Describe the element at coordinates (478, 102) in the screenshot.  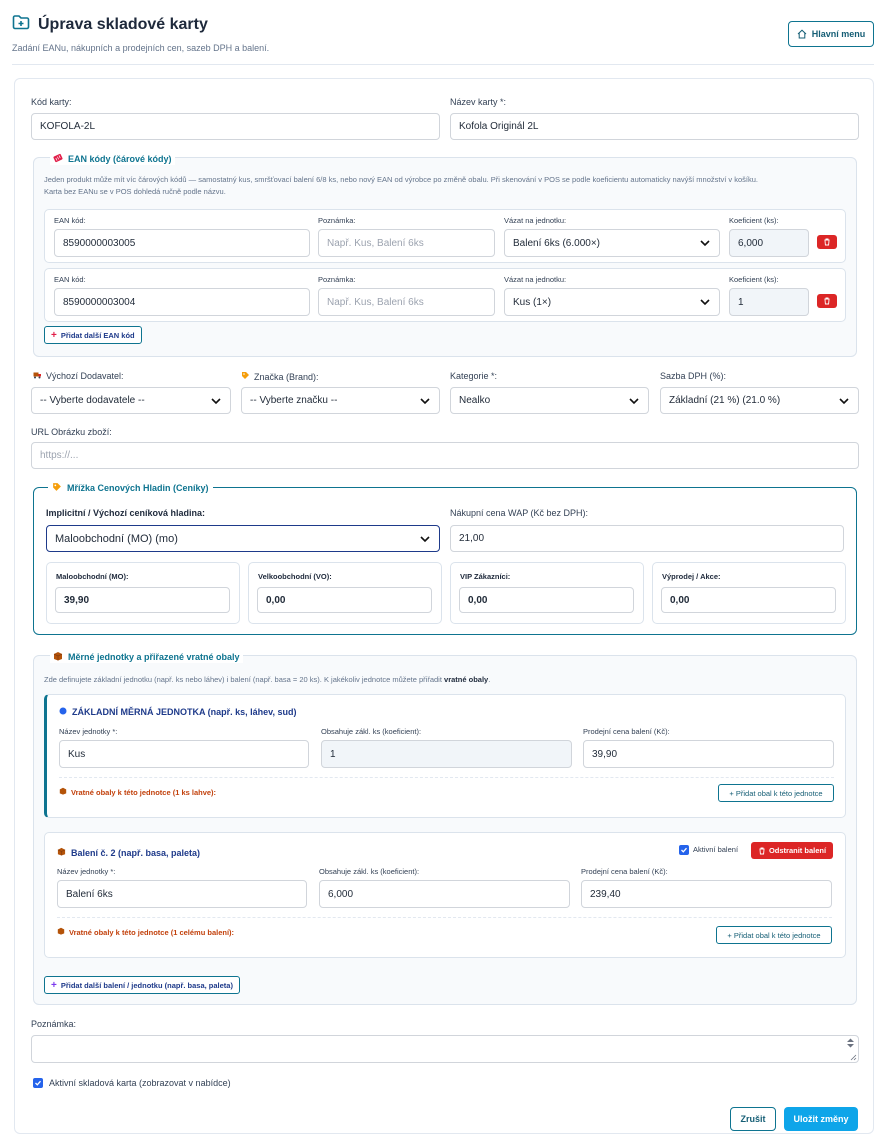
I see `card-name-label: Název karty *:` at that location.